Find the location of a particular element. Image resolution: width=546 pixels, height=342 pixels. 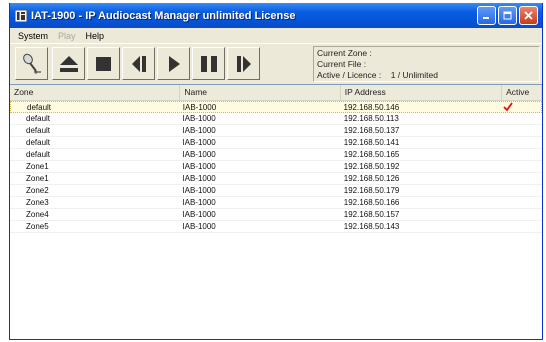

table-row: default IAB-1000 192.168.50.113 is located at coordinates (276, 119).